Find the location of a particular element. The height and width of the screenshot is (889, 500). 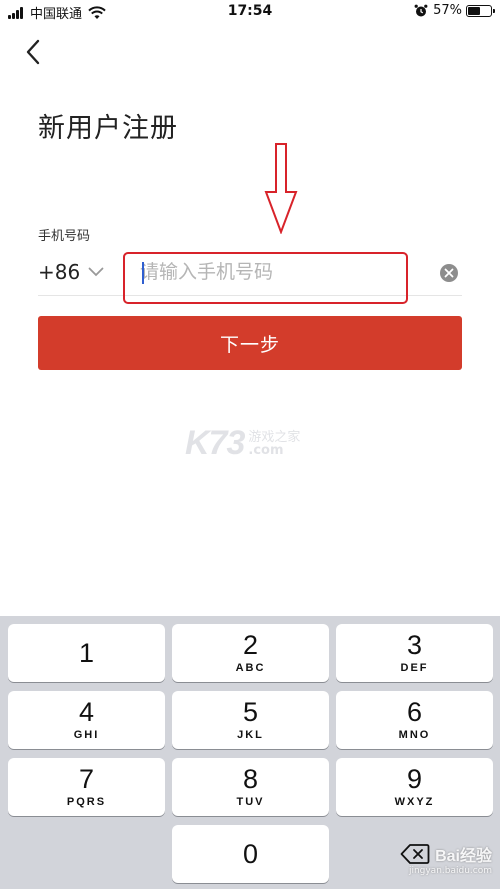

key-digit: 2 is located at coordinates (250, 645).